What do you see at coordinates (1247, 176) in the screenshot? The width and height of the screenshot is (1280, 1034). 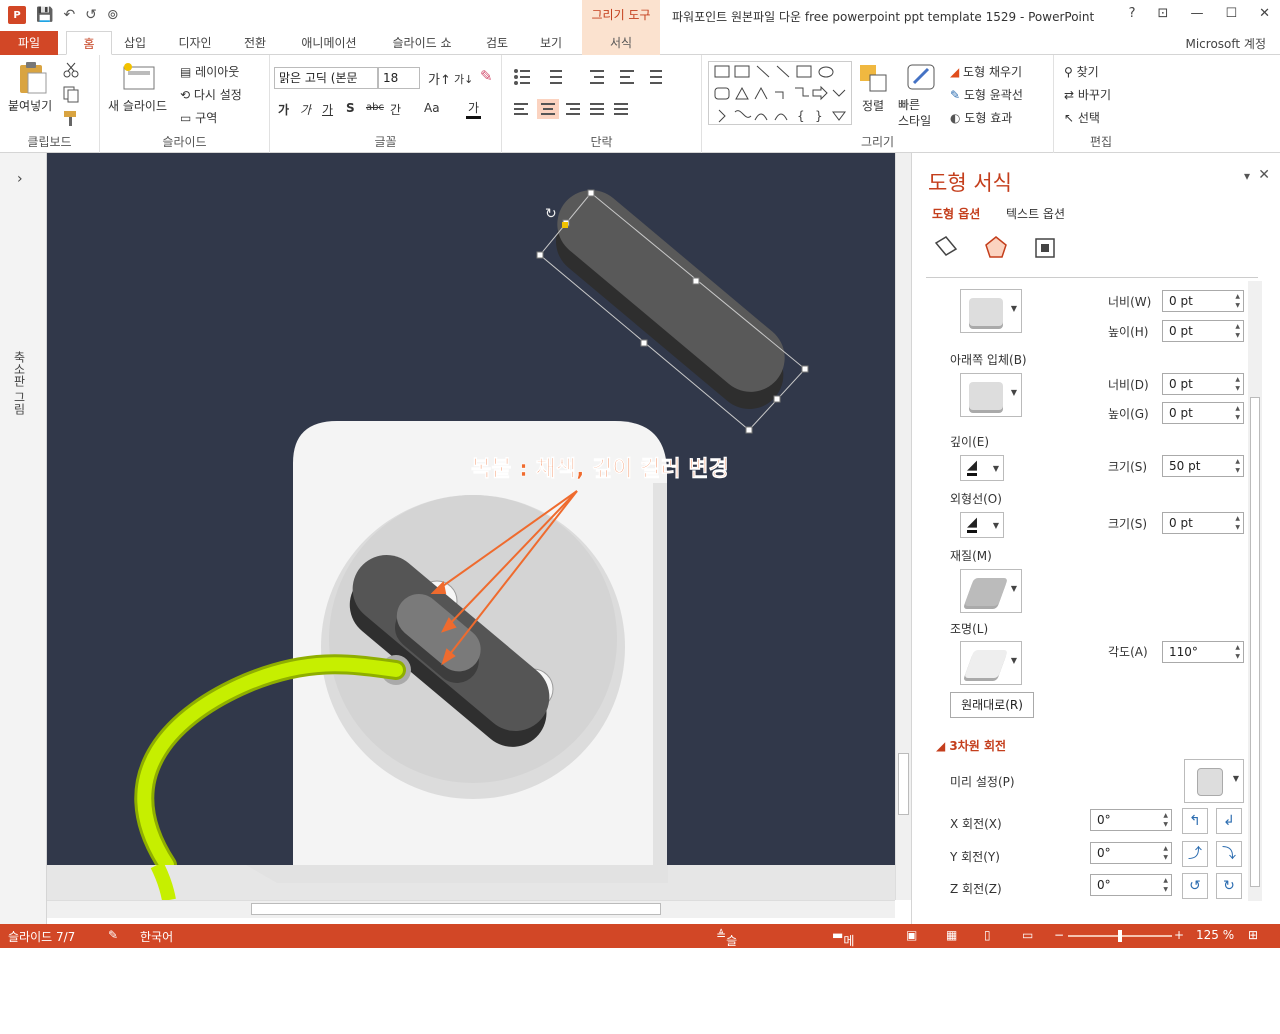 I see `pane-options-icon: ▾` at bounding box center [1247, 176].